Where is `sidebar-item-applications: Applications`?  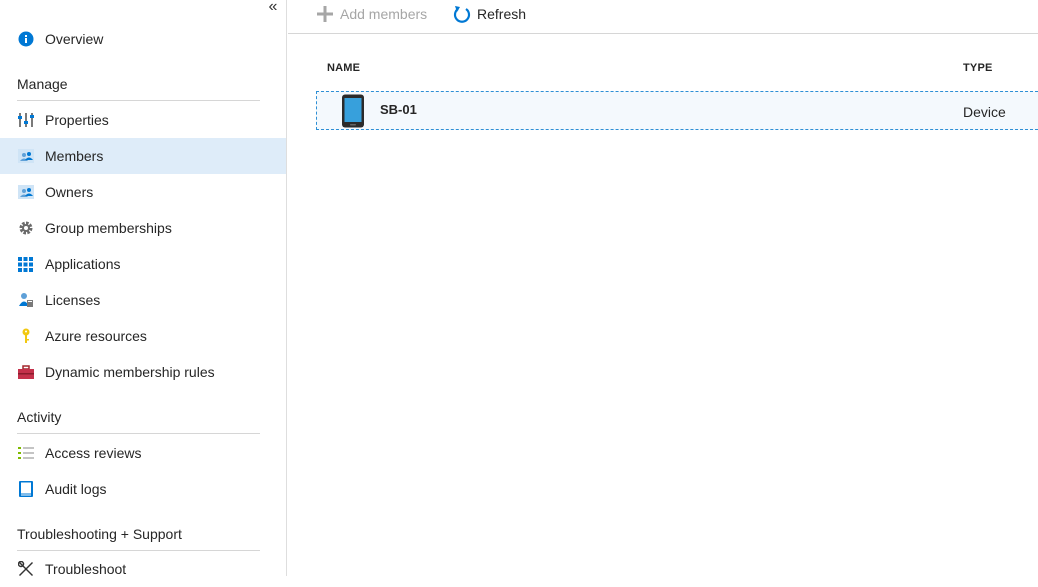 sidebar-item-applications: Applications is located at coordinates (143, 264).